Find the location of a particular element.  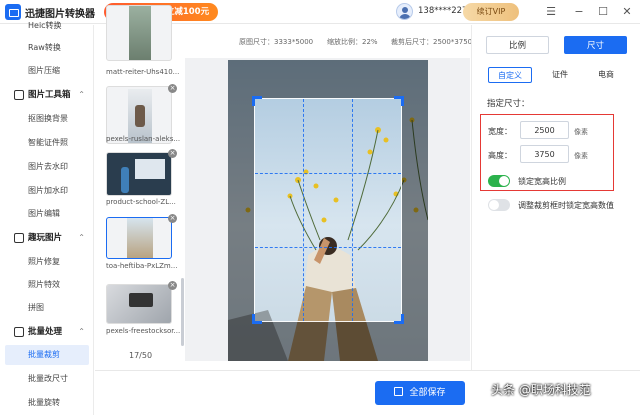

lock-box-label: 调整裁剪框时锁定宽高数值 is located at coordinates (566, 205).